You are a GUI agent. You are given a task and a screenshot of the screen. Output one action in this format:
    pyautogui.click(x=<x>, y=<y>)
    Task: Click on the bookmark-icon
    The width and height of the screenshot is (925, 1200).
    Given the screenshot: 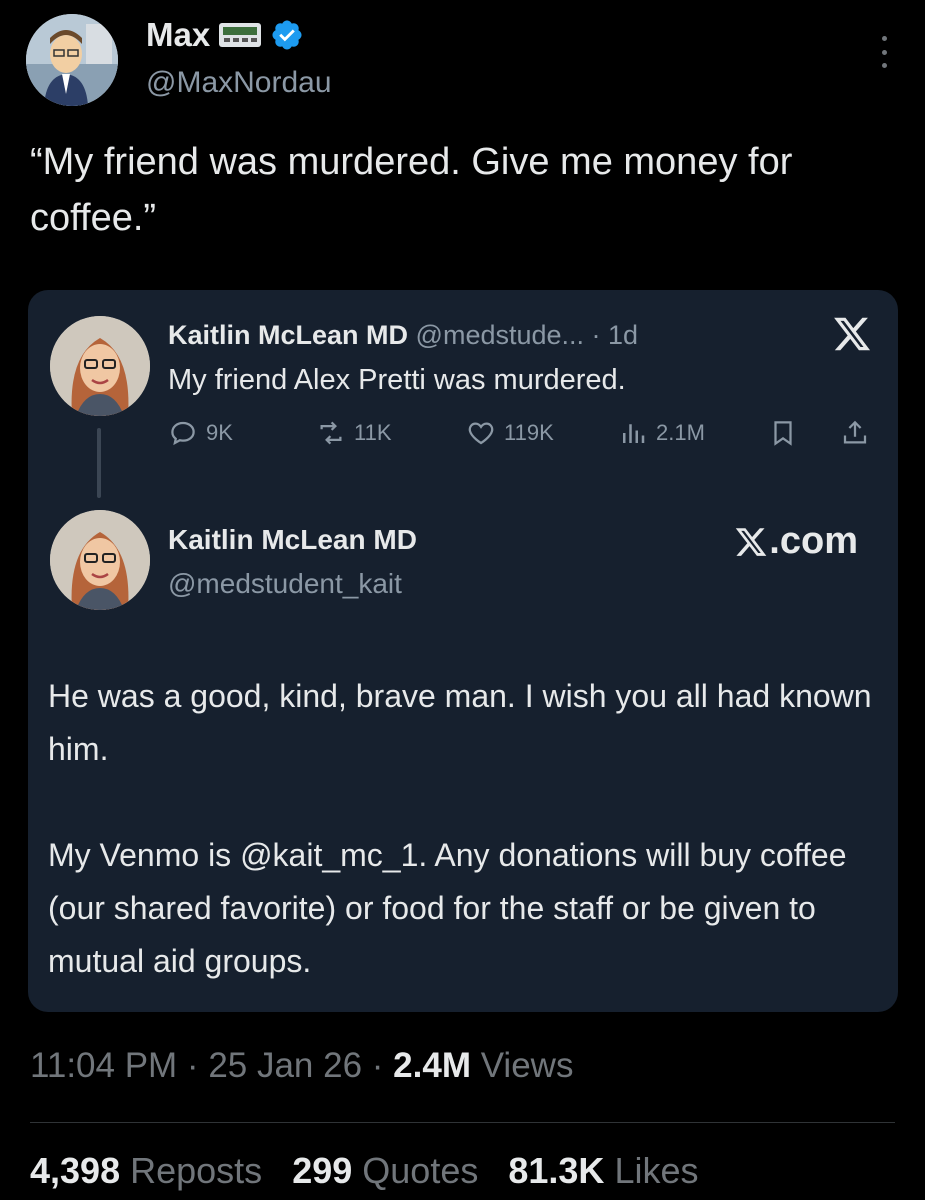 What is the action you would take?
    pyautogui.click(x=783, y=433)
    